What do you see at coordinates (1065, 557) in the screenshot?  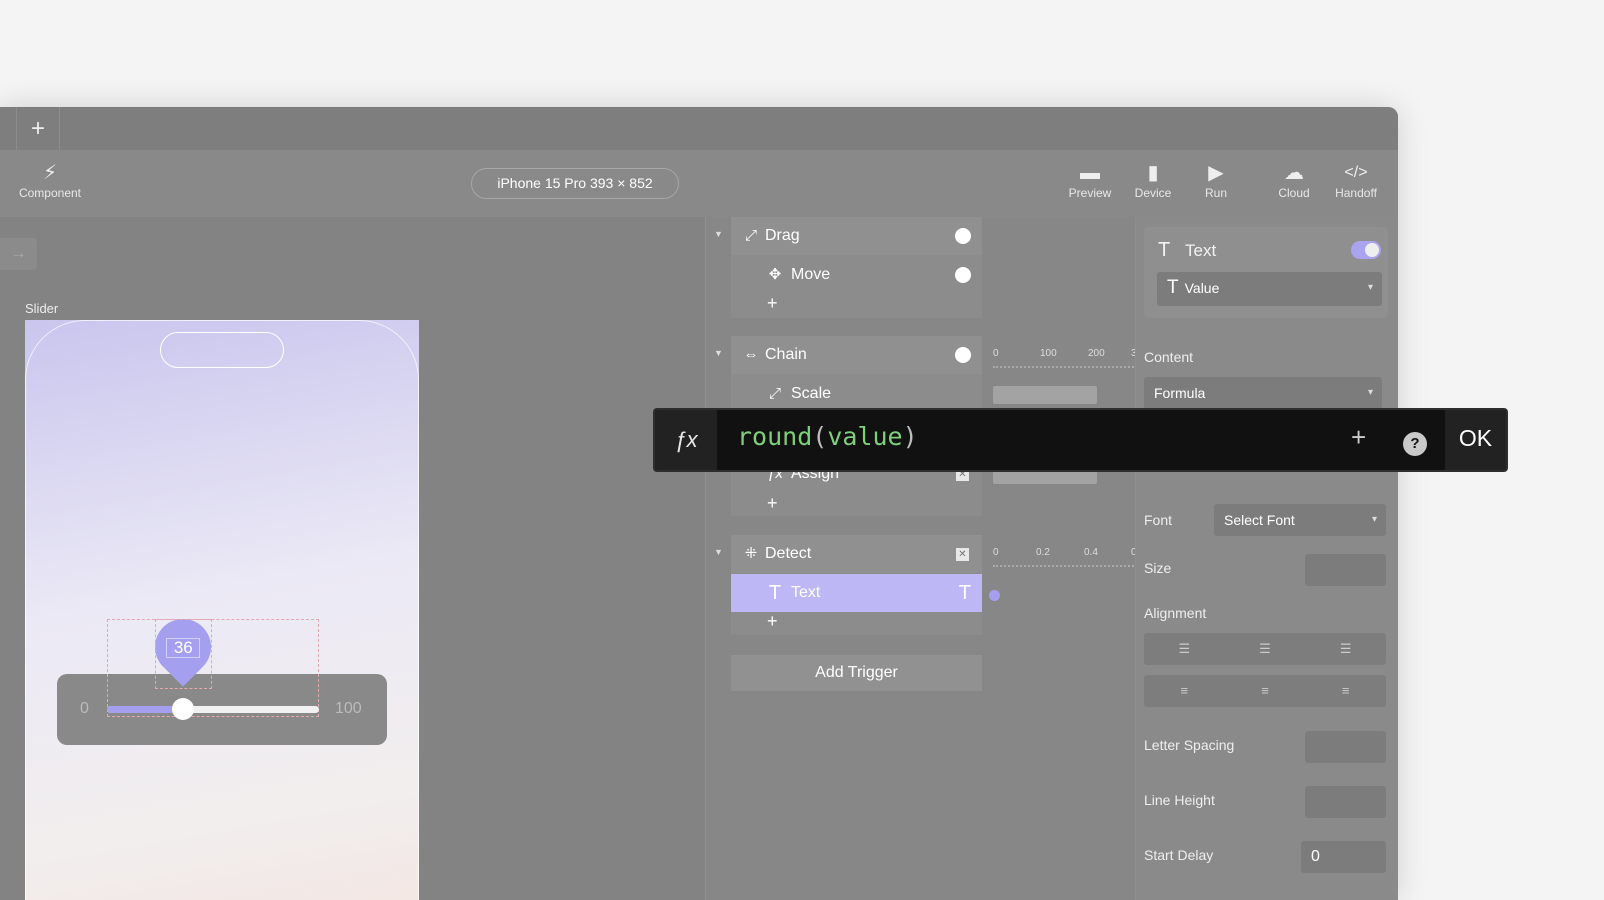 I see `timeline-ruler: 0 0.2 0.4 0` at bounding box center [1065, 557].